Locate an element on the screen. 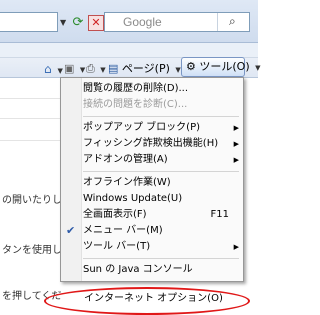  search-input: Google ⌕ is located at coordinates (177, 22).